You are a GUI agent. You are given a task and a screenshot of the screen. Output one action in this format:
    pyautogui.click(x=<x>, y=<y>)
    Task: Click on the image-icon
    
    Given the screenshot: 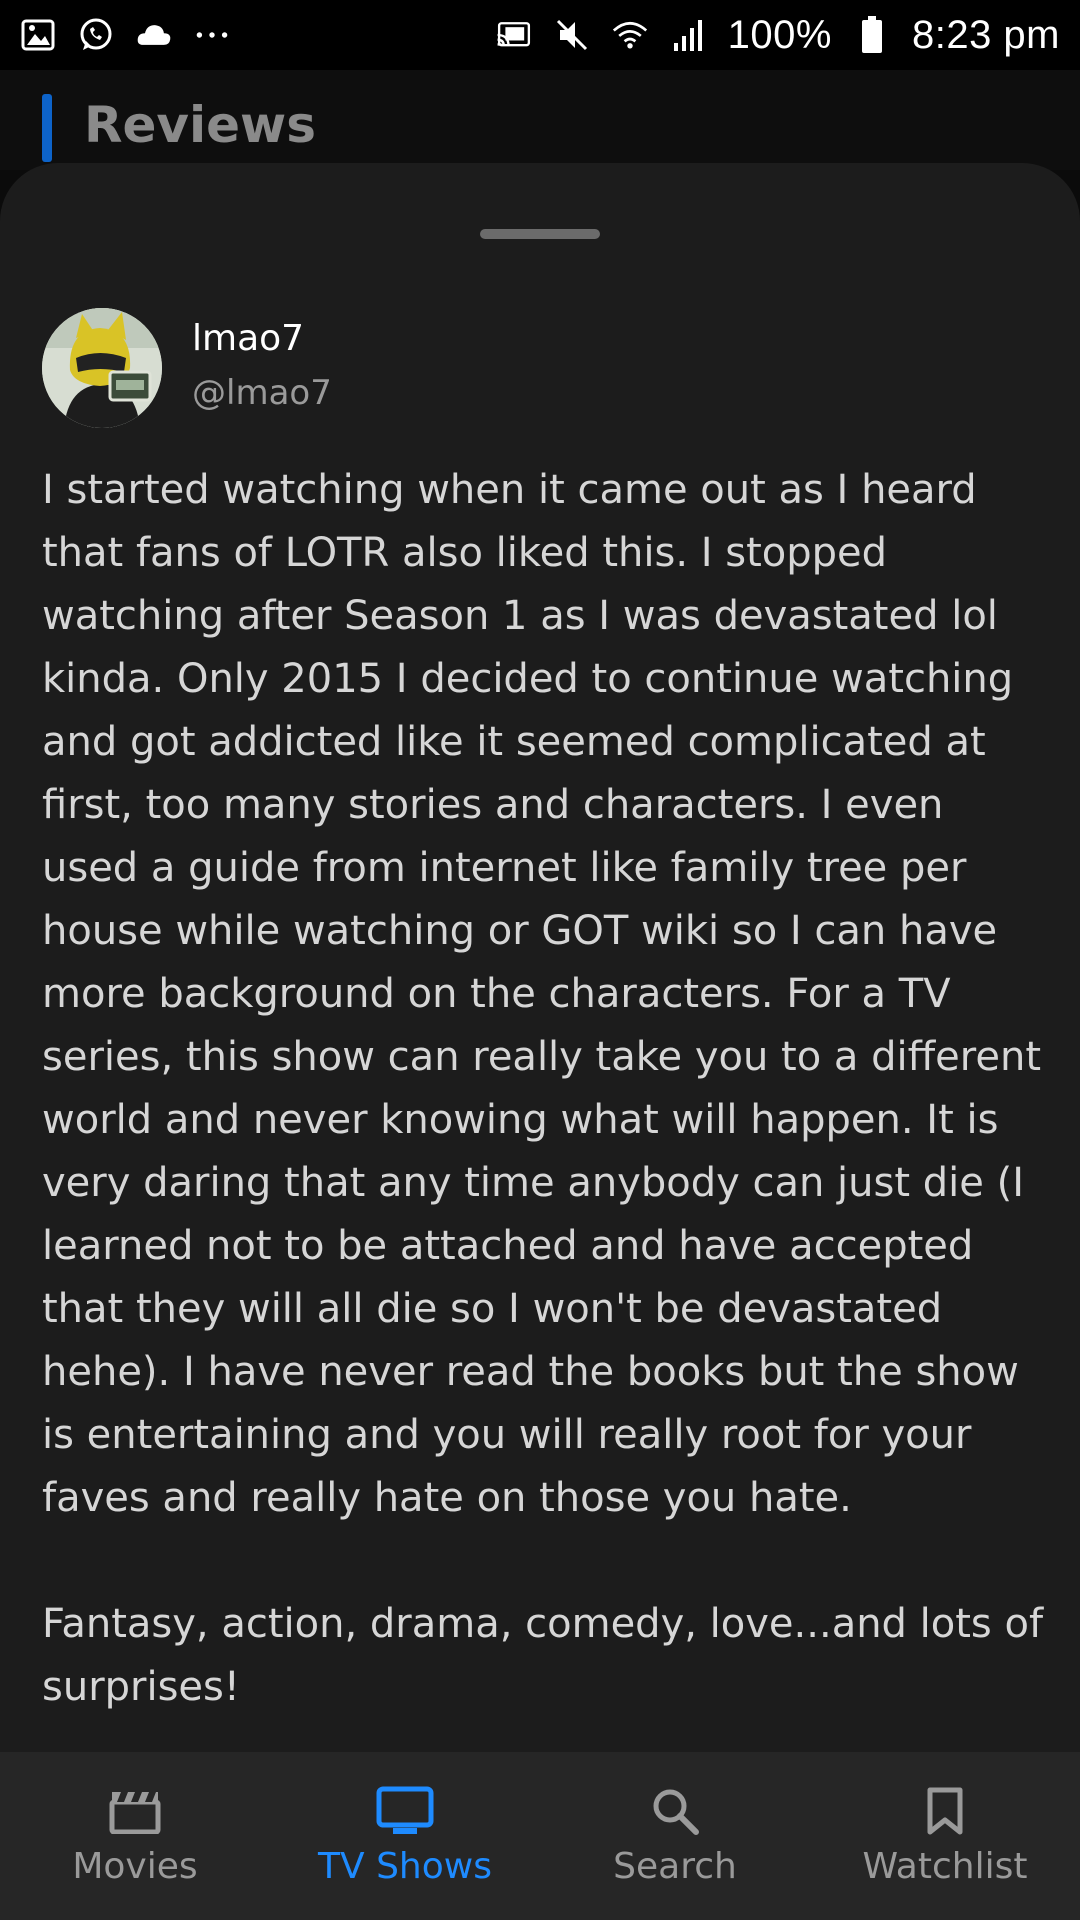 What is the action you would take?
    pyautogui.click(x=38, y=35)
    